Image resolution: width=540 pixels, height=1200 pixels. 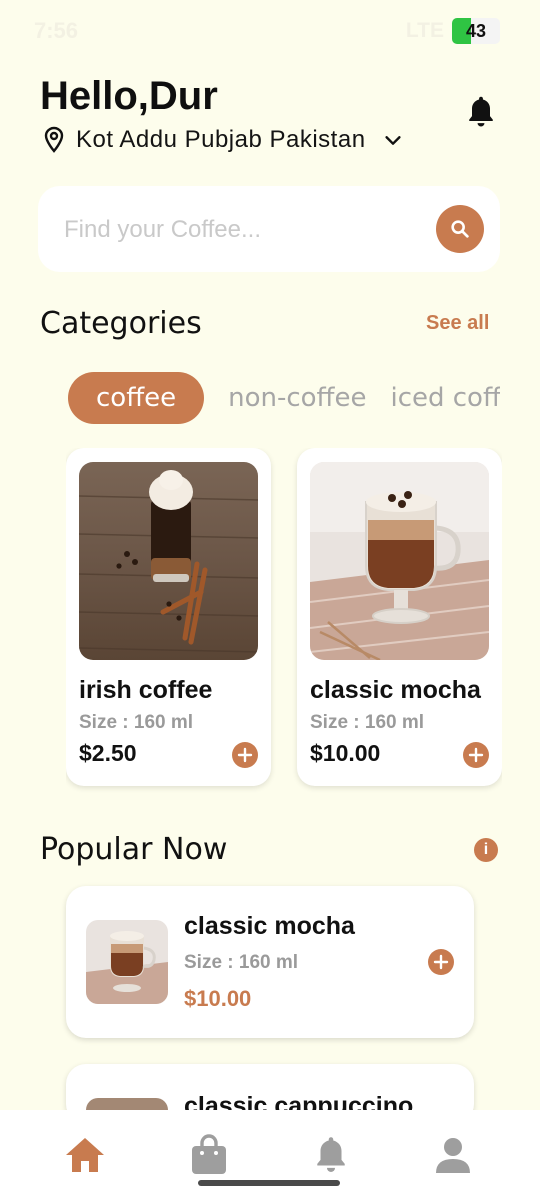 I want to click on home-icon, so click(x=85, y=1155).